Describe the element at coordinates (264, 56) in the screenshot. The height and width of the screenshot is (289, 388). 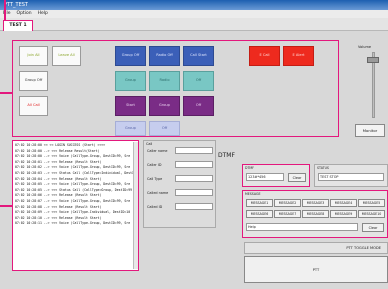
I see `emergency-call-button: E Call` at that location.